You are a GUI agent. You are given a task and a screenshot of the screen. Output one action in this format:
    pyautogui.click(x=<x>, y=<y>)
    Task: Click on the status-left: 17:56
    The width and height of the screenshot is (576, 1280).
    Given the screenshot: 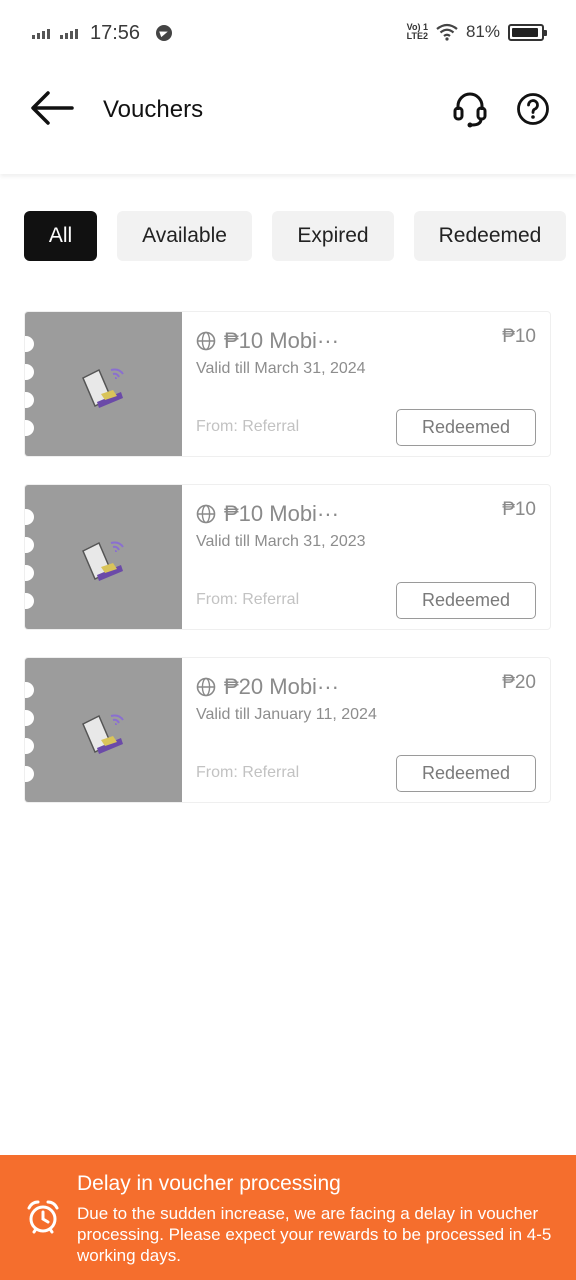 What is the action you would take?
    pyautogui.click(x=102, y=32)
    